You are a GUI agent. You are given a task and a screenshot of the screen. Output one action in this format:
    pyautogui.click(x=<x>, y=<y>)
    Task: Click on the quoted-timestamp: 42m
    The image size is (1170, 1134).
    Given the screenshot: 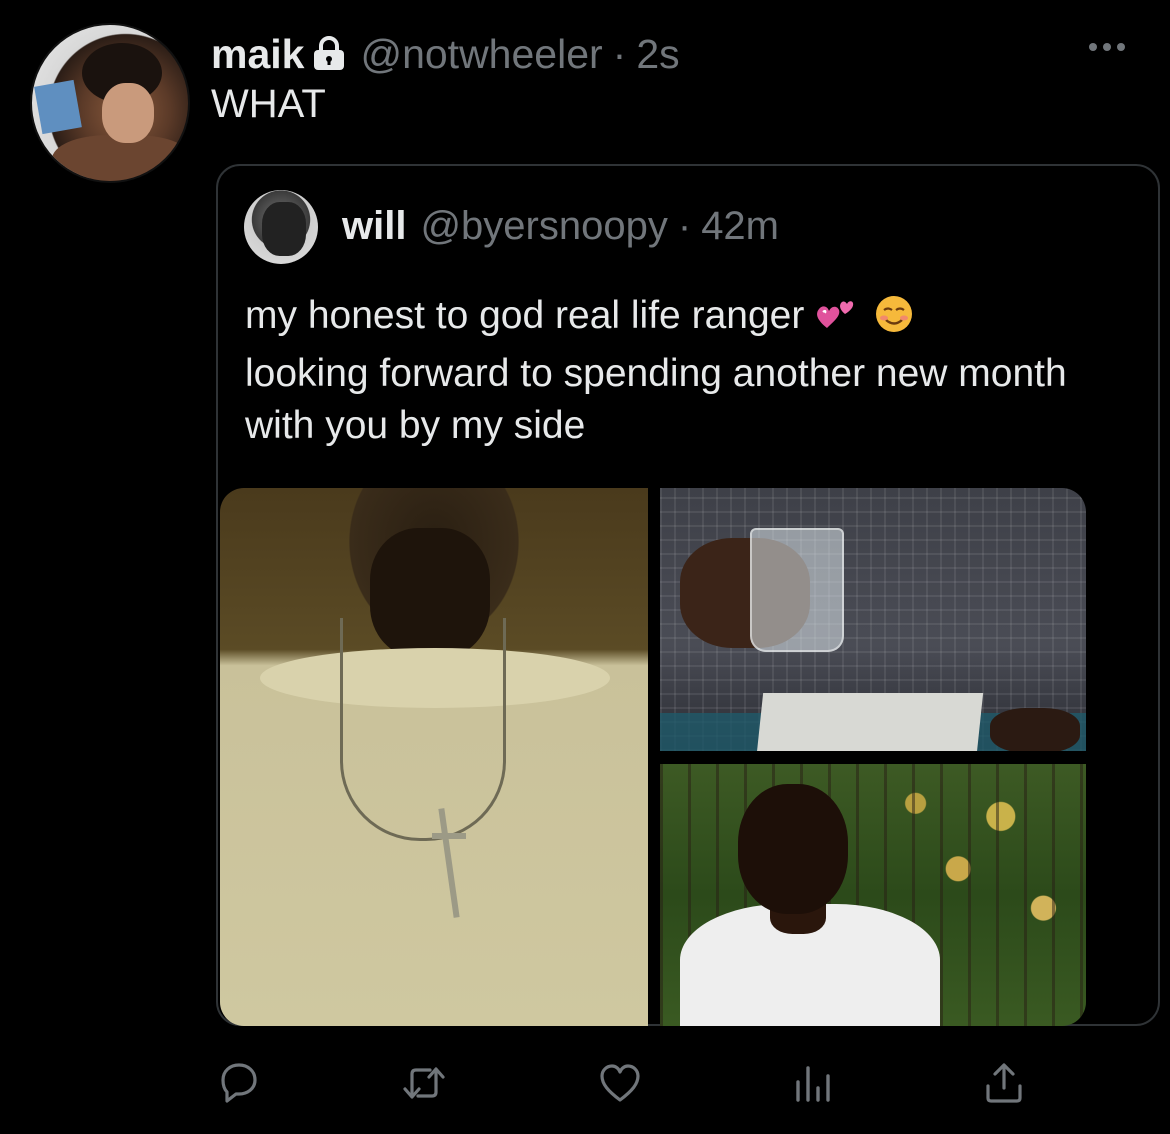 What is the action you would take?
    pyautogui.click(x=740, y=226)
    